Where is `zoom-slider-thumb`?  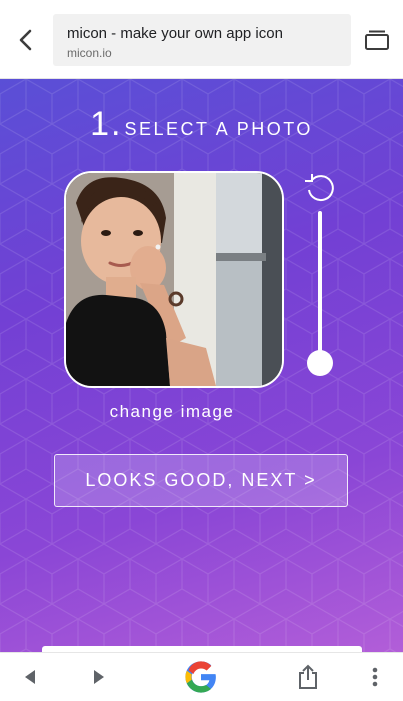
zoom-slider-thumb is located at coordinates (320, 363).